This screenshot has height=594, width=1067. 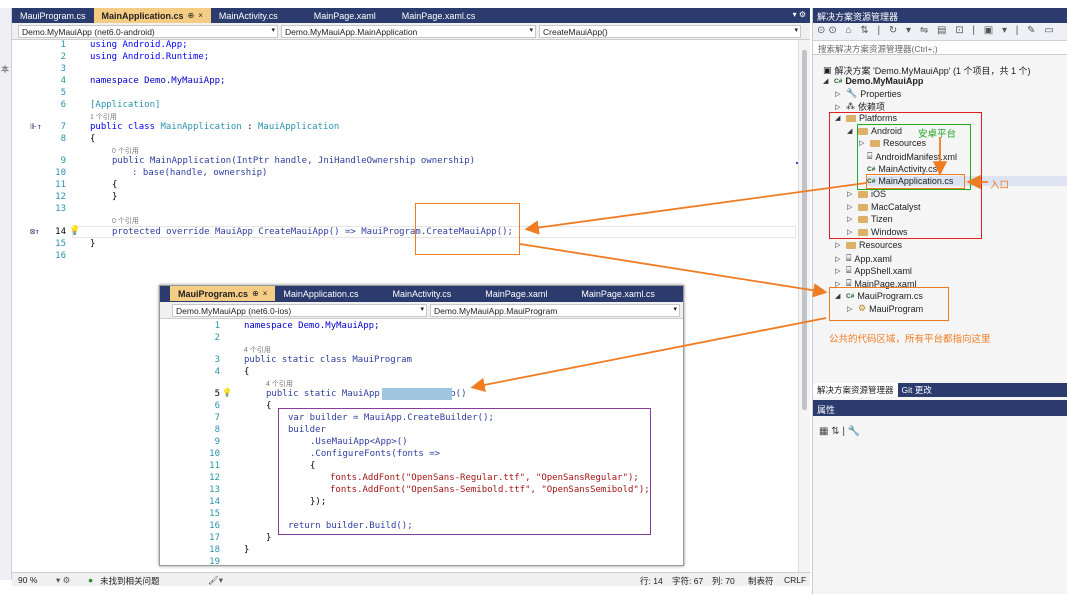 What do you see at coordinates (673, 270) in the screenshot?
I see `arrow-code-to-mauiprogram` at bounding box center [673, 270].